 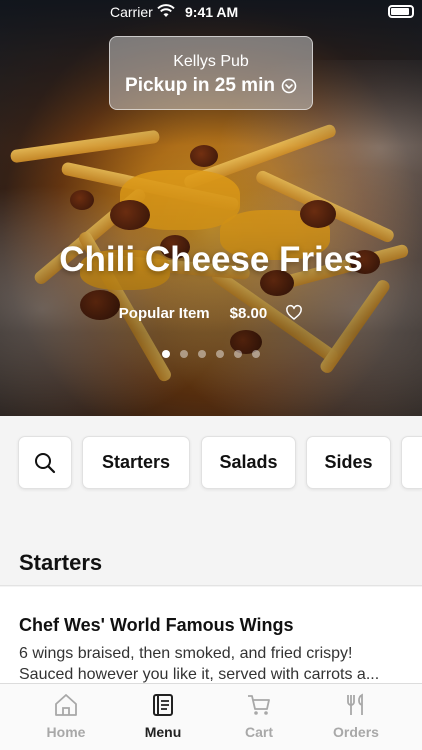 I want to click on tab-label: Home, so click(x=66, y=732).